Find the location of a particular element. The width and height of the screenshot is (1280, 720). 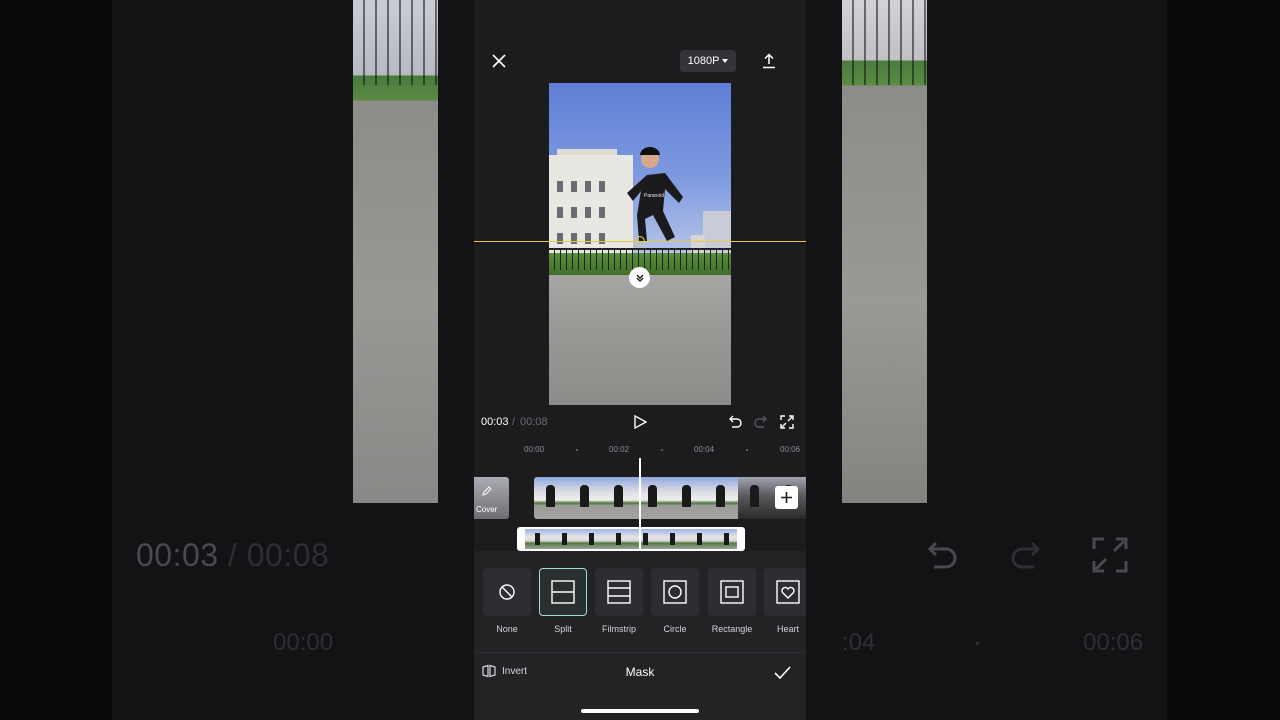

overlay-clip-track is located at coordinates (631, 539).